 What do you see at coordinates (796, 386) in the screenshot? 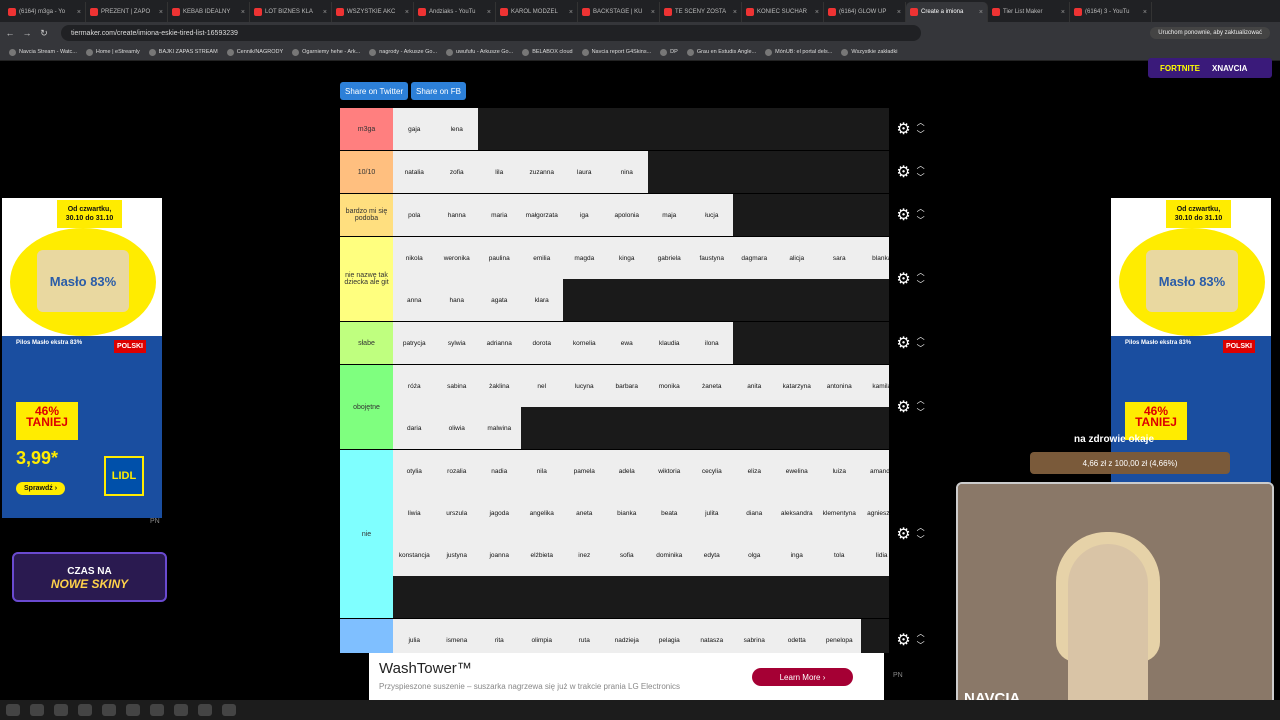
I see `tier-item: katarzyna` at bounding box center [796, 386].